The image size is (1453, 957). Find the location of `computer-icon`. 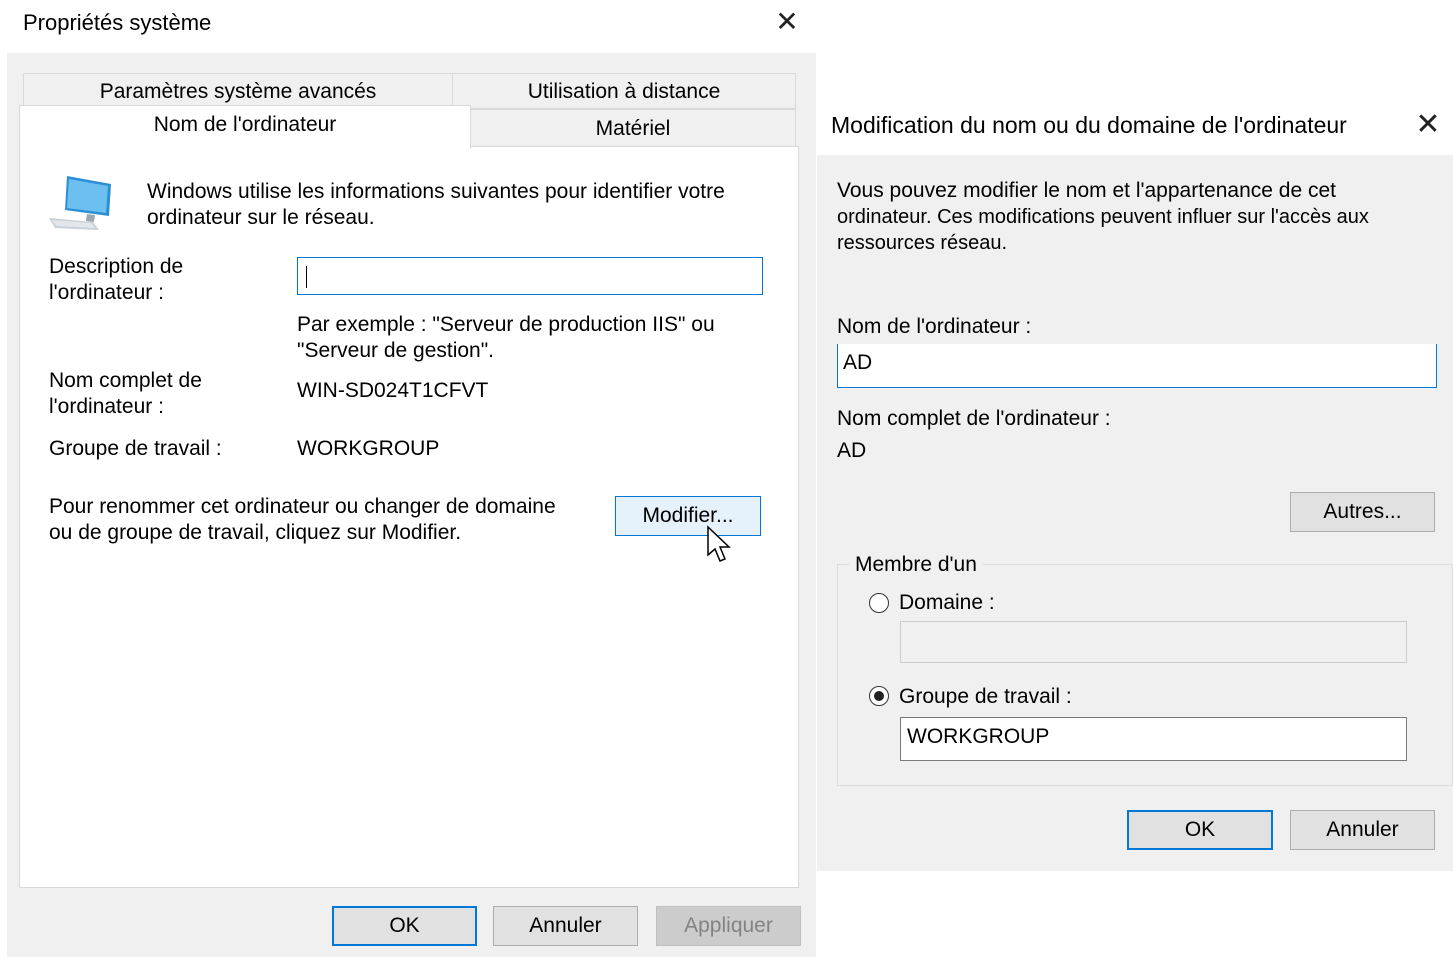

computer-icon is located at coordinates (80, 203).